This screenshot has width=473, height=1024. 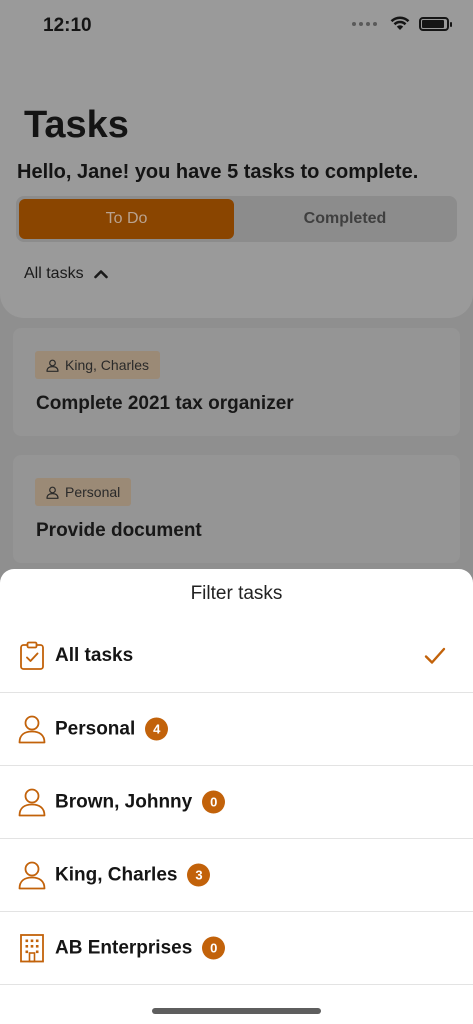 I want to click on filter-option-text: All tasks, so click(x=94, y=655).